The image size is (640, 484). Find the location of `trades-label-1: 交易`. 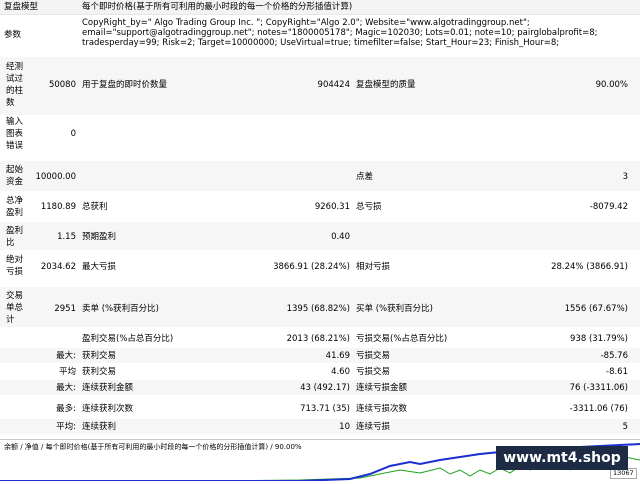

trades-label-1: 交易 is located at coordinates (15, 296).